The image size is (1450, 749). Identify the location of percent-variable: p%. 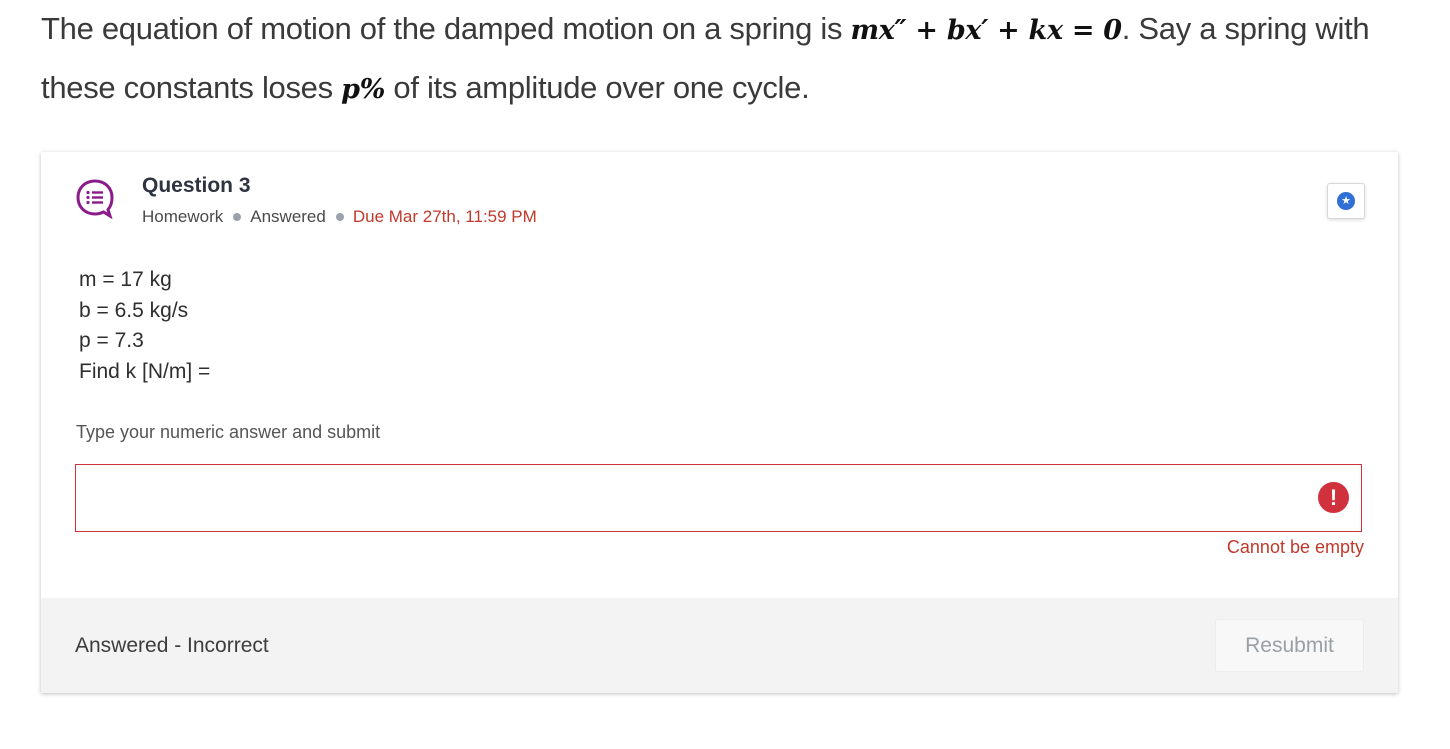
(363, 89).